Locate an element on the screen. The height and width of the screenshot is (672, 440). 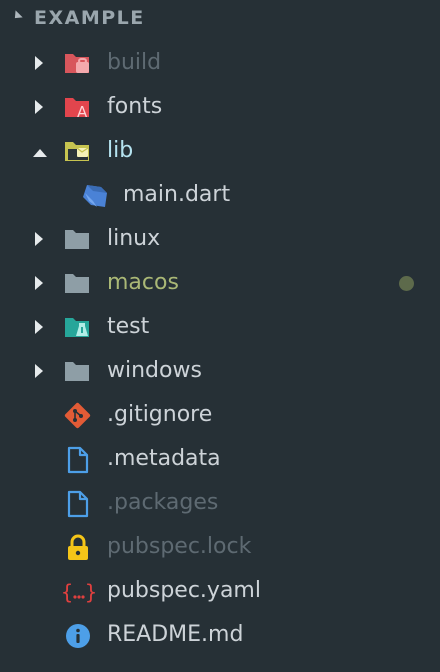
tree-item-label: windows is located at coordinates (154, 370).